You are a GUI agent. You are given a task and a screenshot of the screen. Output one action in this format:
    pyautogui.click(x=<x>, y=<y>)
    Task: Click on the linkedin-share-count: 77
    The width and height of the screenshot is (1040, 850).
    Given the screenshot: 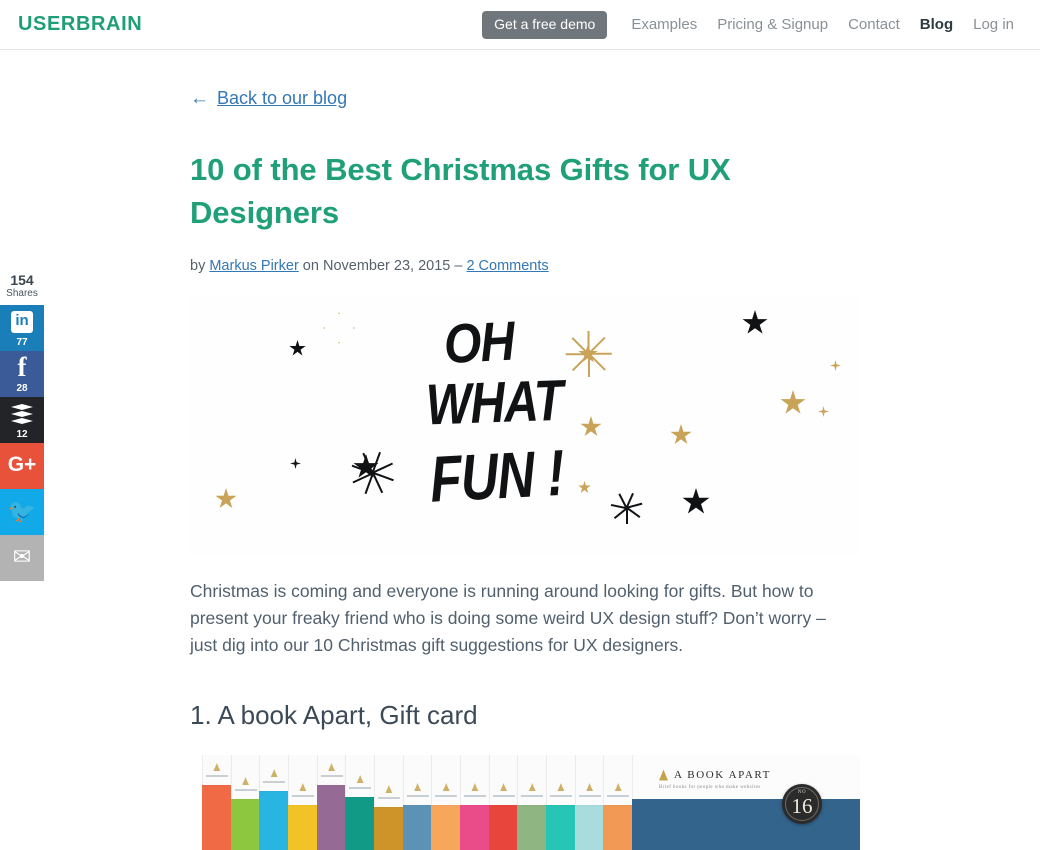 What is the action you would take?
    pyautogui.click(x=22, y=342)
    